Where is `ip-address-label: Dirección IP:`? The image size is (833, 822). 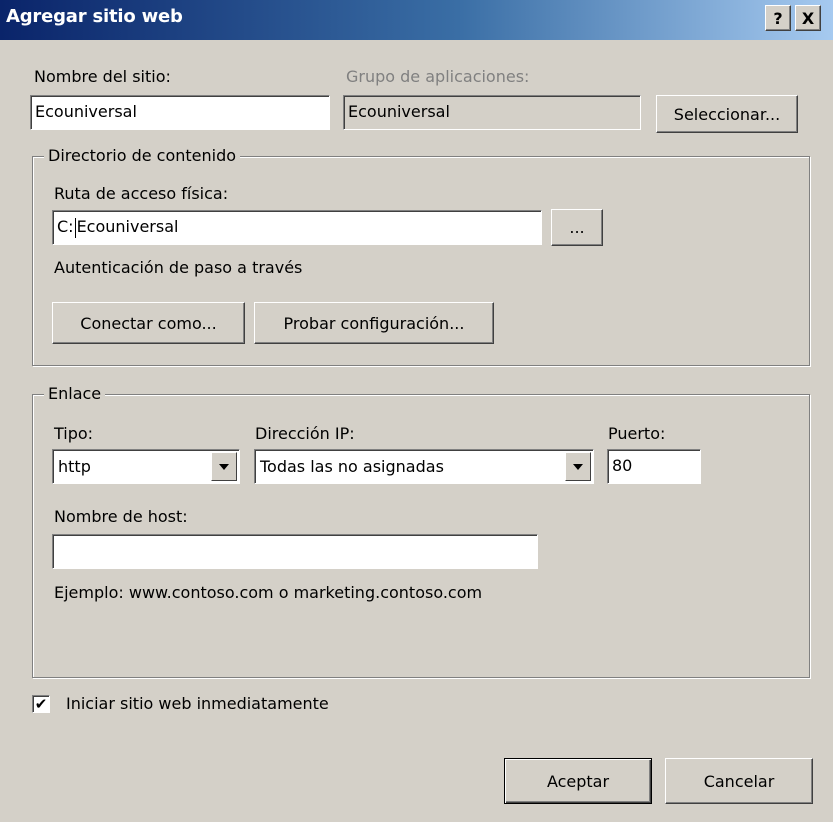 ip-address-label: Dirección IP: is located at coordinates (305, 433).